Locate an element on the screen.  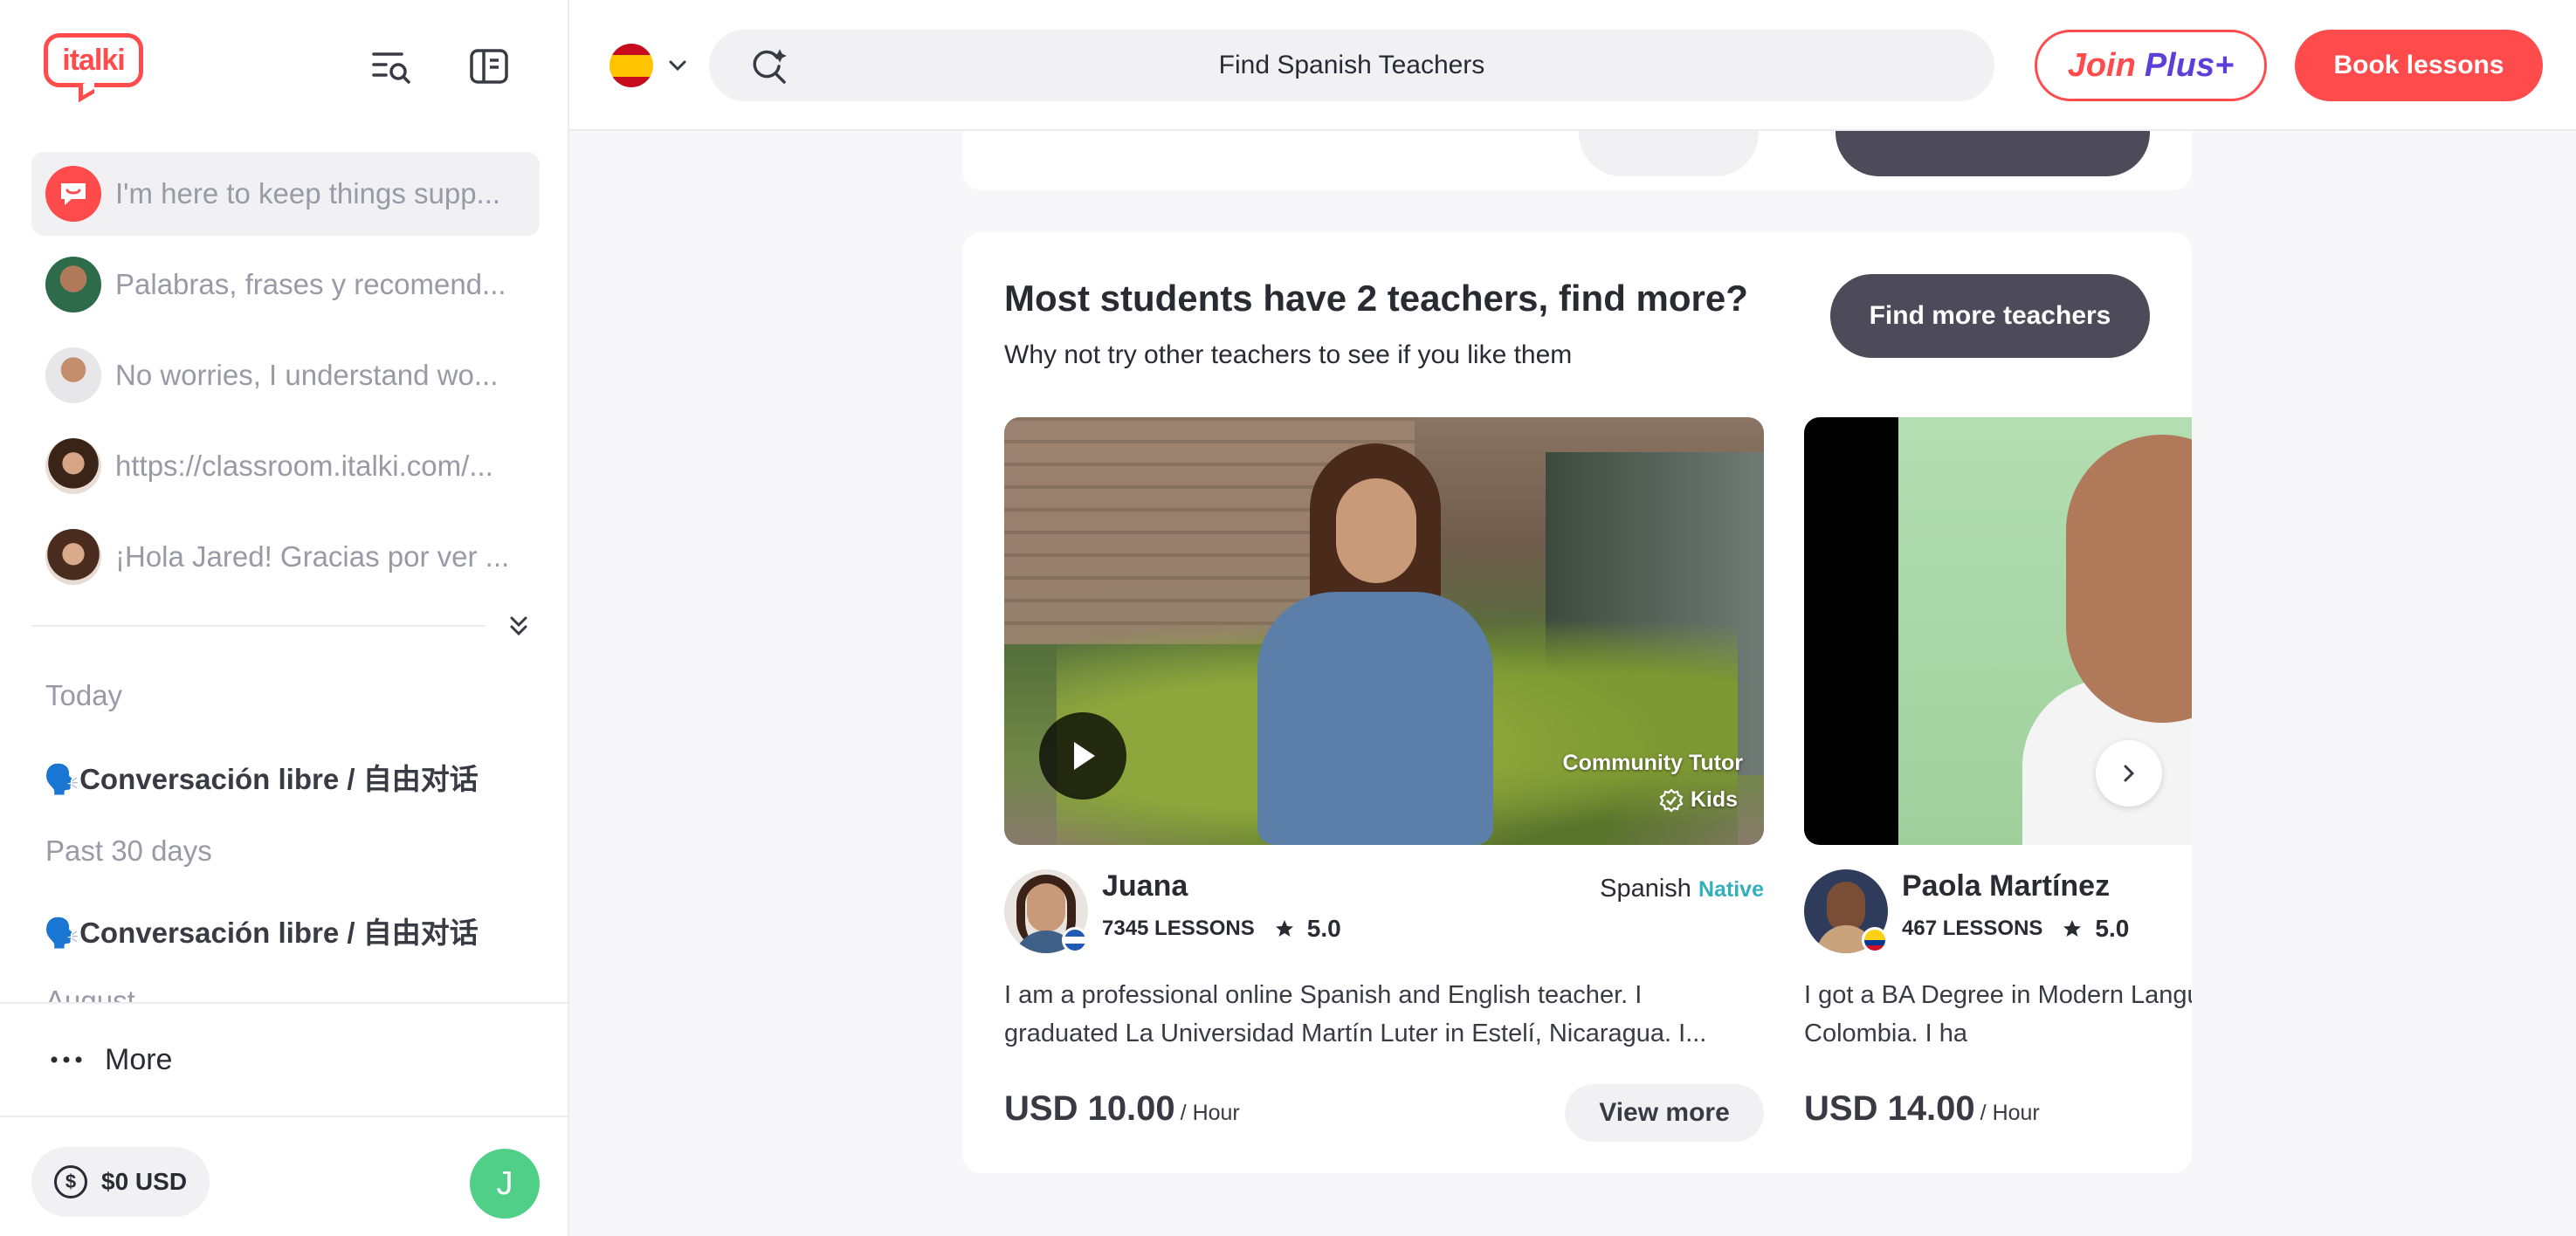
price-amount: USD 14.00 is located at coordinates (1889, 1108).